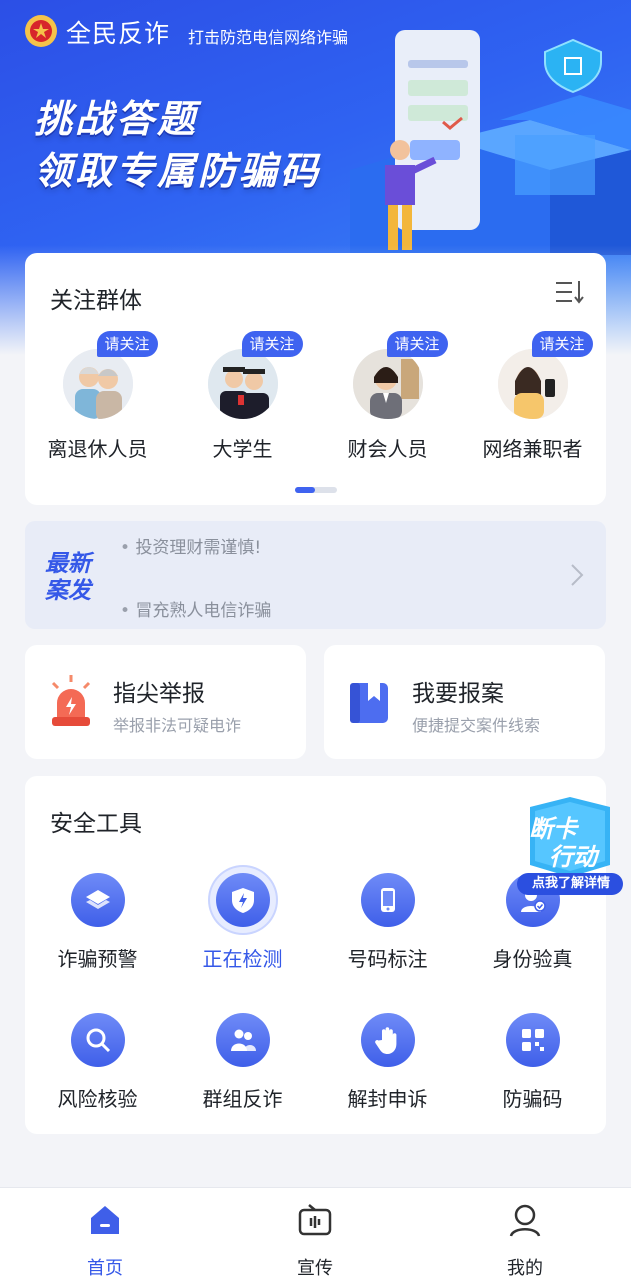  Describe the element at coordinates (195, 608) in the screenshot. I see `news-item: 冒充熟人电信诈骗` at that location.